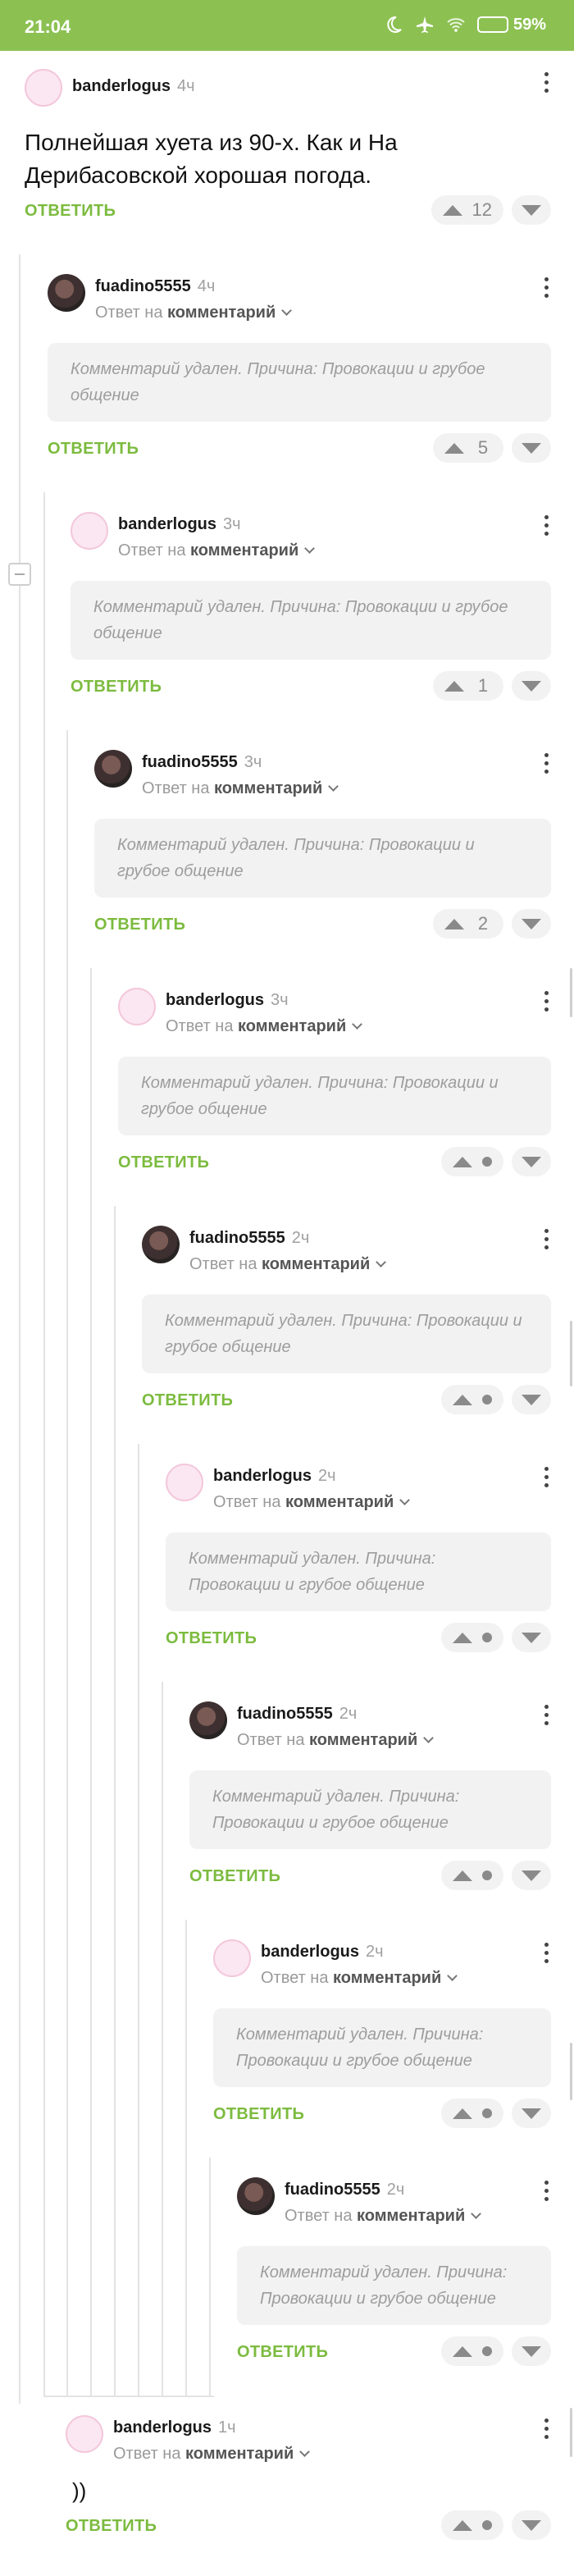  I want to click on collapse-thread-button, so click(19, 574).